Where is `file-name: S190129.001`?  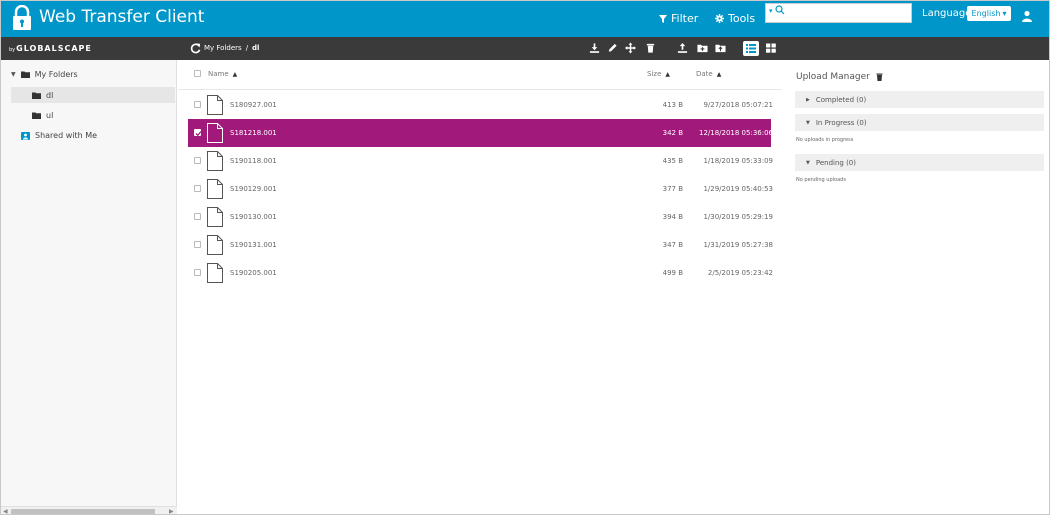 file-name: S190129.001 is located at coordinates (253, 189).